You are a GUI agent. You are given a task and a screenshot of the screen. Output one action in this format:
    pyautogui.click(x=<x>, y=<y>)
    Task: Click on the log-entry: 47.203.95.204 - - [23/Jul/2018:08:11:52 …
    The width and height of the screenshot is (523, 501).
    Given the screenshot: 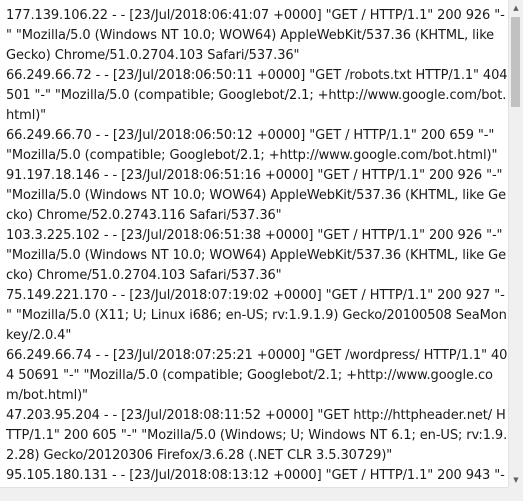 What is the action you would take?
    pyautogui.click(x=257, y=435)
    